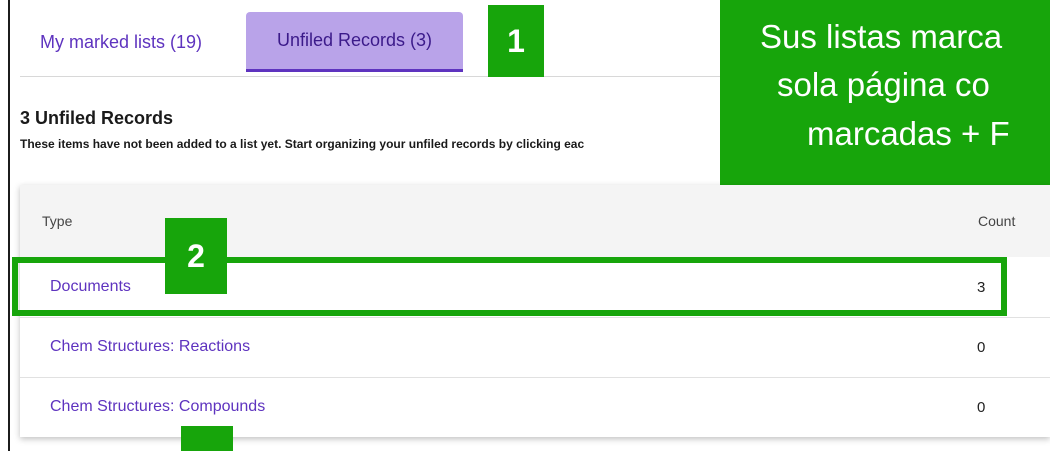 This screenshot has width=1050, height=451. What do you see at coordinates (121, 42) in the screenshot?
I see `tab-my-marked-lists: My marked lists (19)` at bounding box center [121, 42].